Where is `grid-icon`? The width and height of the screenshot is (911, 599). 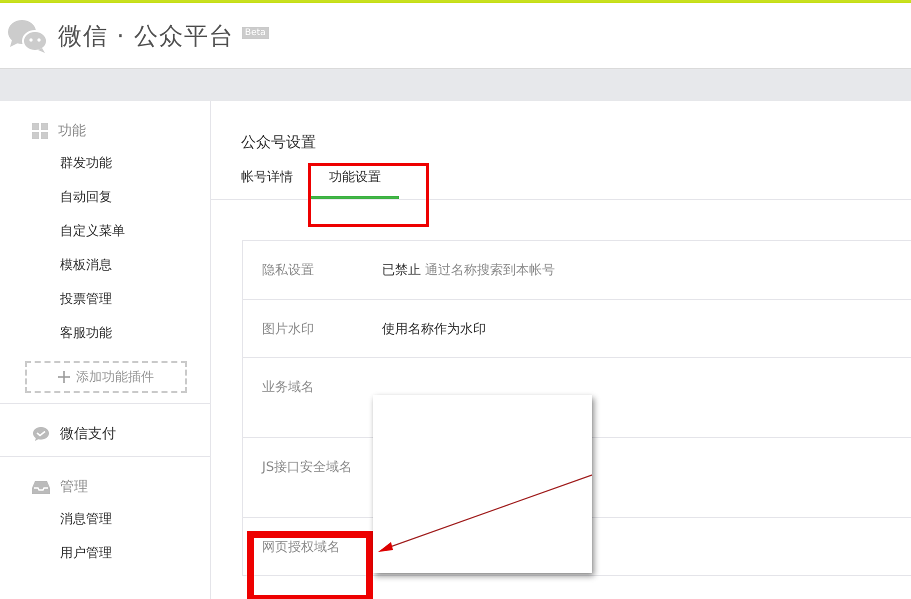
grid-icon is located at coordinates (40, 131).